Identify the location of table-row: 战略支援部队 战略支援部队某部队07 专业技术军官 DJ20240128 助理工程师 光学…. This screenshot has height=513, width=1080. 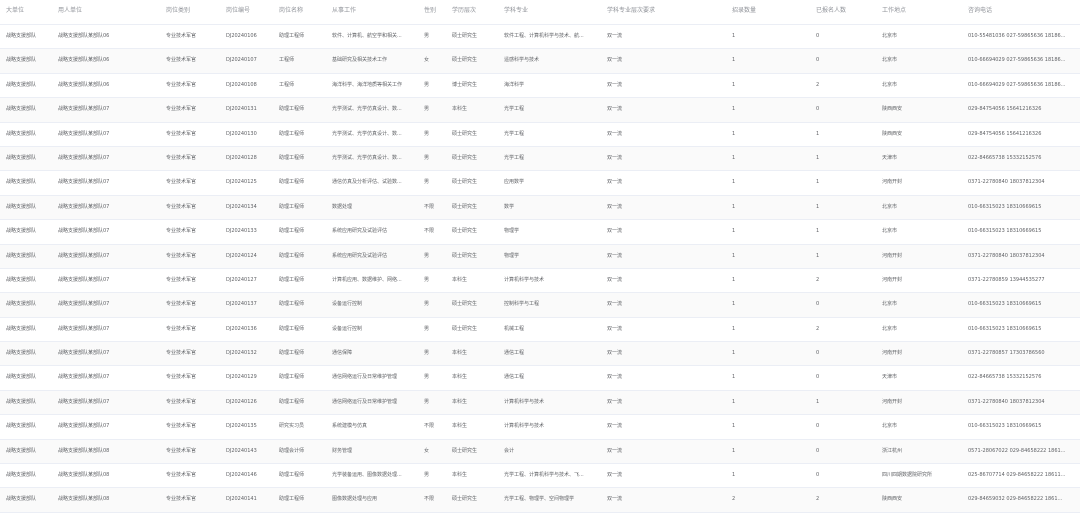
(540, 159).